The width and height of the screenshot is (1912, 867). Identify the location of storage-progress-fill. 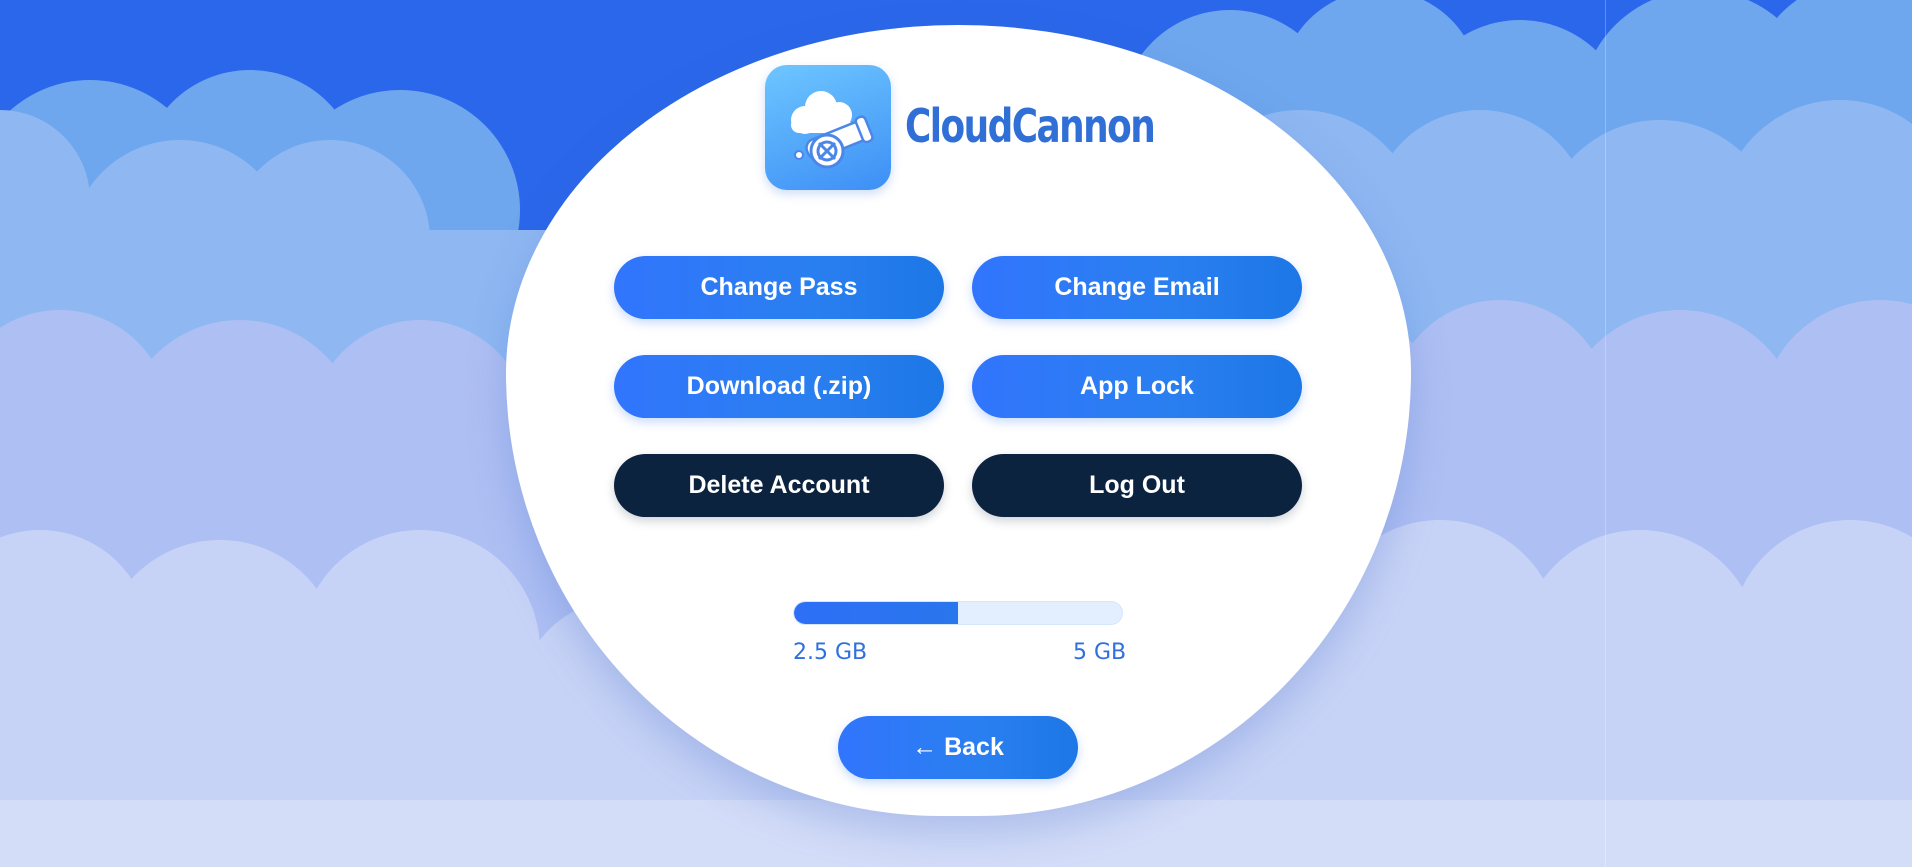
(876, 613).